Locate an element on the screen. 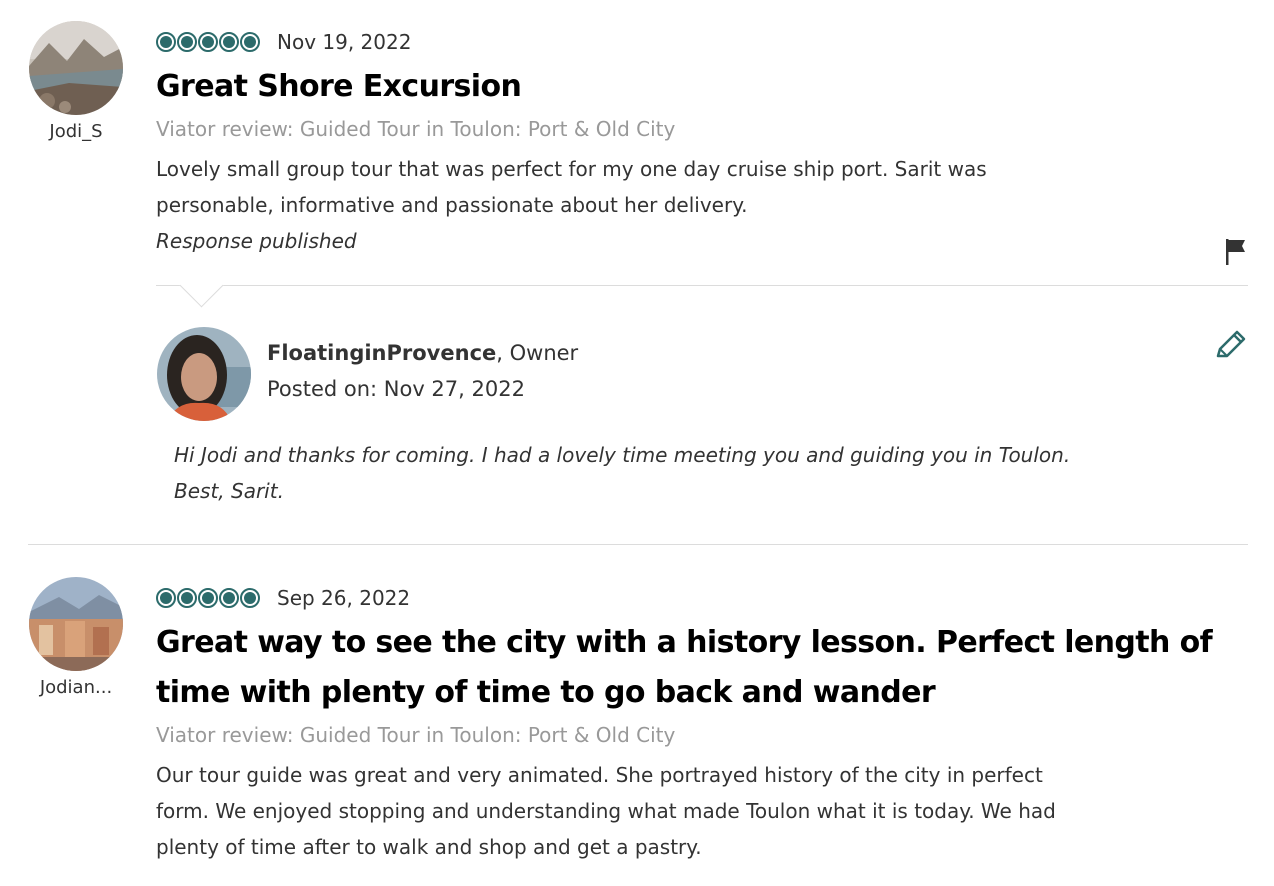 The image size is (1274, 886). owner-response-line: Best, Sarit. is located at coordinates (229, 491).